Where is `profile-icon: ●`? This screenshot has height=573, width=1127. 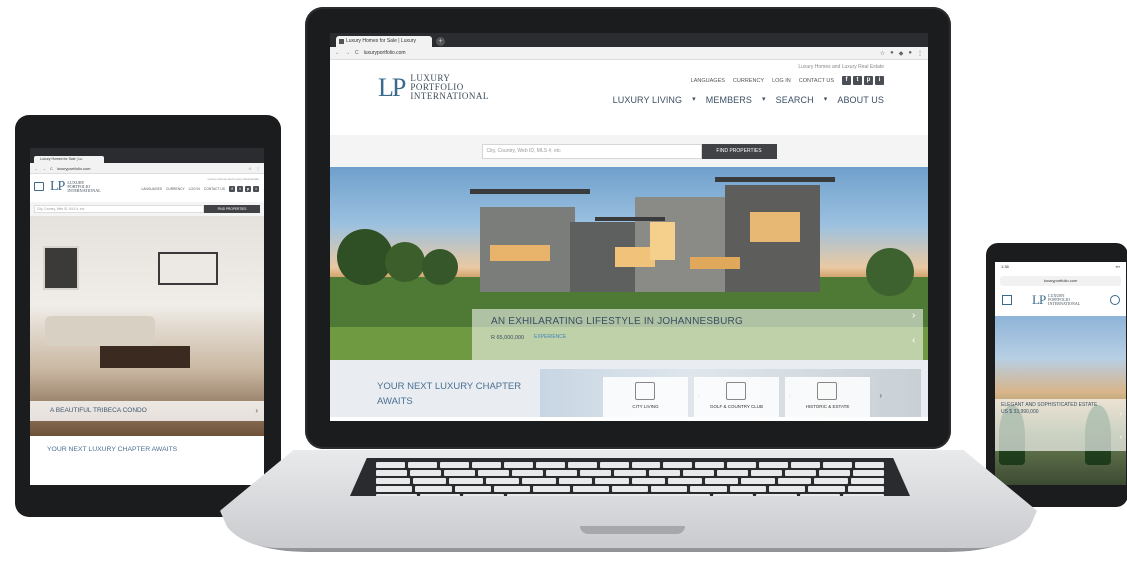
profile-icon: ● is located at coordinates (910, 53).